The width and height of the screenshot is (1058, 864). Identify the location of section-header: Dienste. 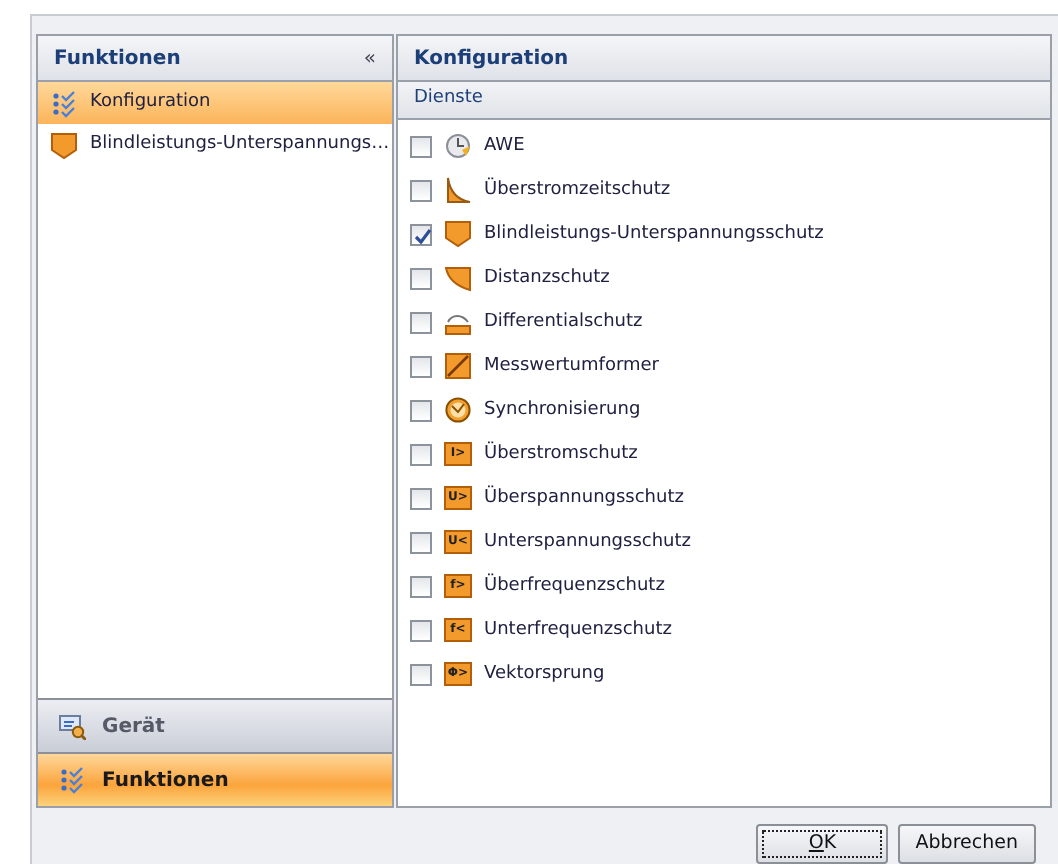
(448, 99).